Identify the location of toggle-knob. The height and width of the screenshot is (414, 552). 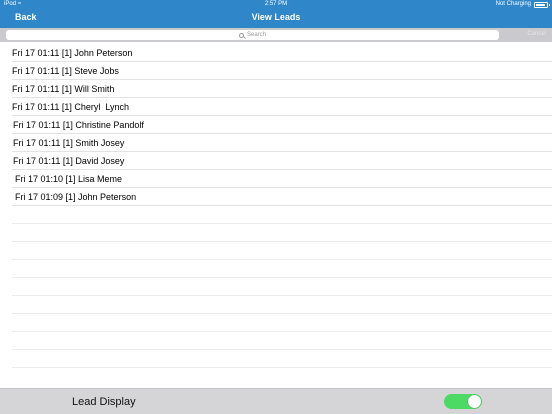
(474, 401).